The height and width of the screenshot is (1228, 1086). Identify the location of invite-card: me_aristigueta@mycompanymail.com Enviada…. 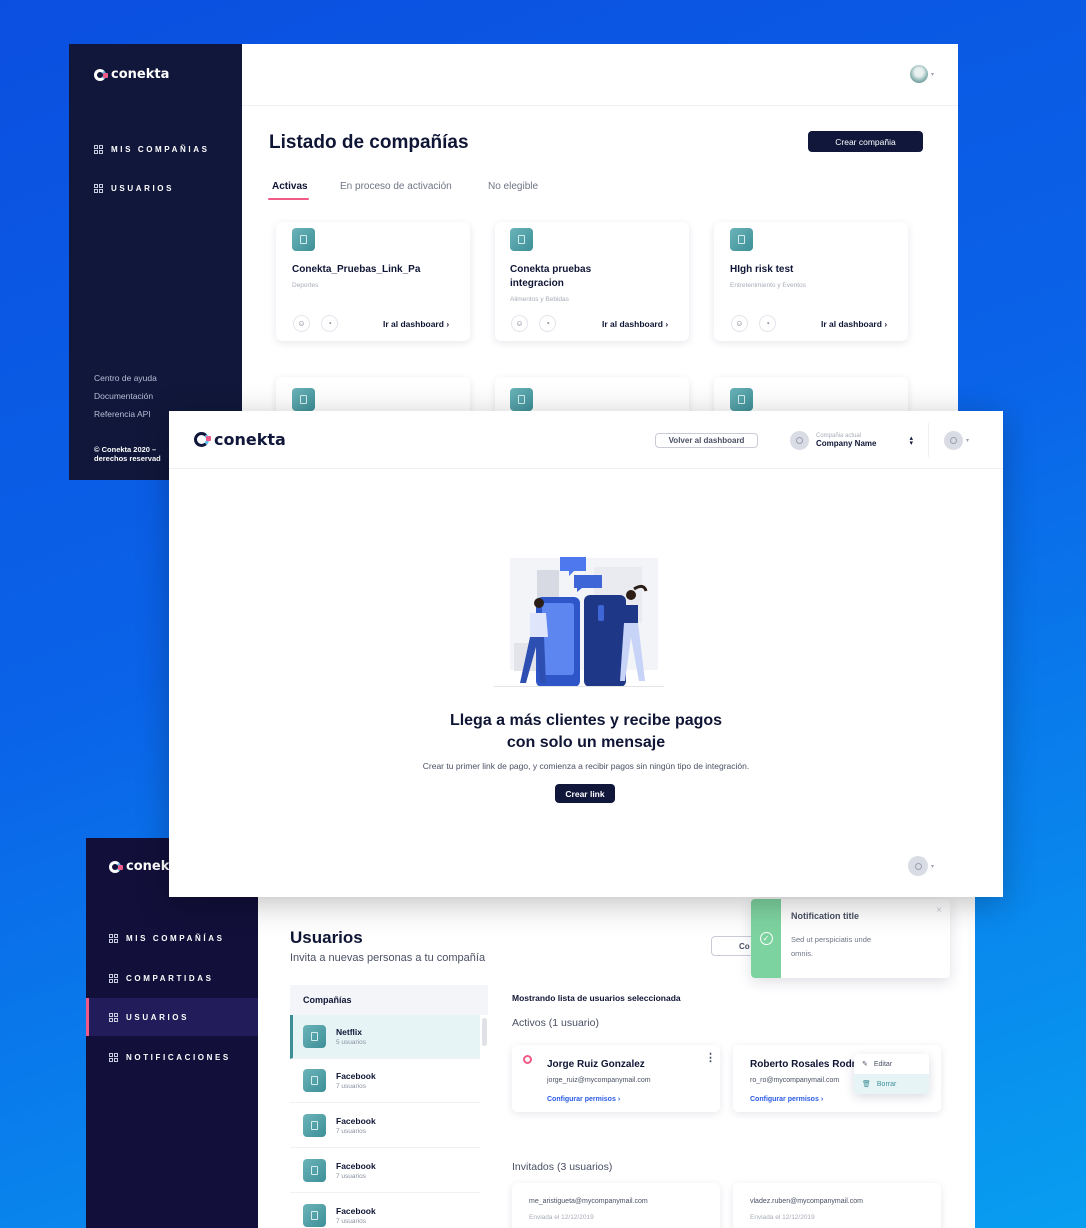
(616, 1205).